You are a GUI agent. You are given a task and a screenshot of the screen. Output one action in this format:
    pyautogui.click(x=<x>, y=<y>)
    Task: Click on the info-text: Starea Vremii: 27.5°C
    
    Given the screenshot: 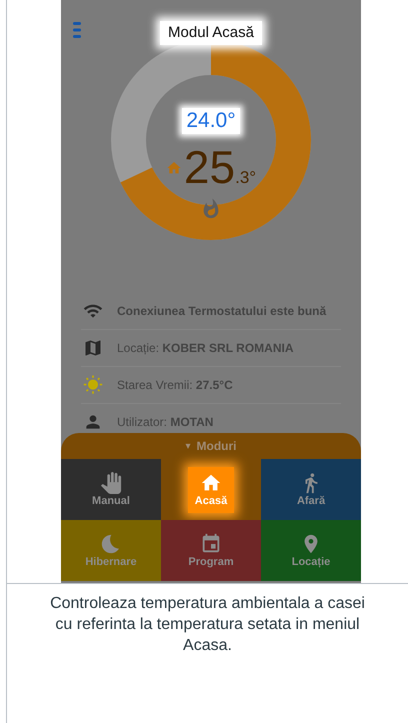 What is the action you would take?
    pyautogui.click(x=175, y=385)
    